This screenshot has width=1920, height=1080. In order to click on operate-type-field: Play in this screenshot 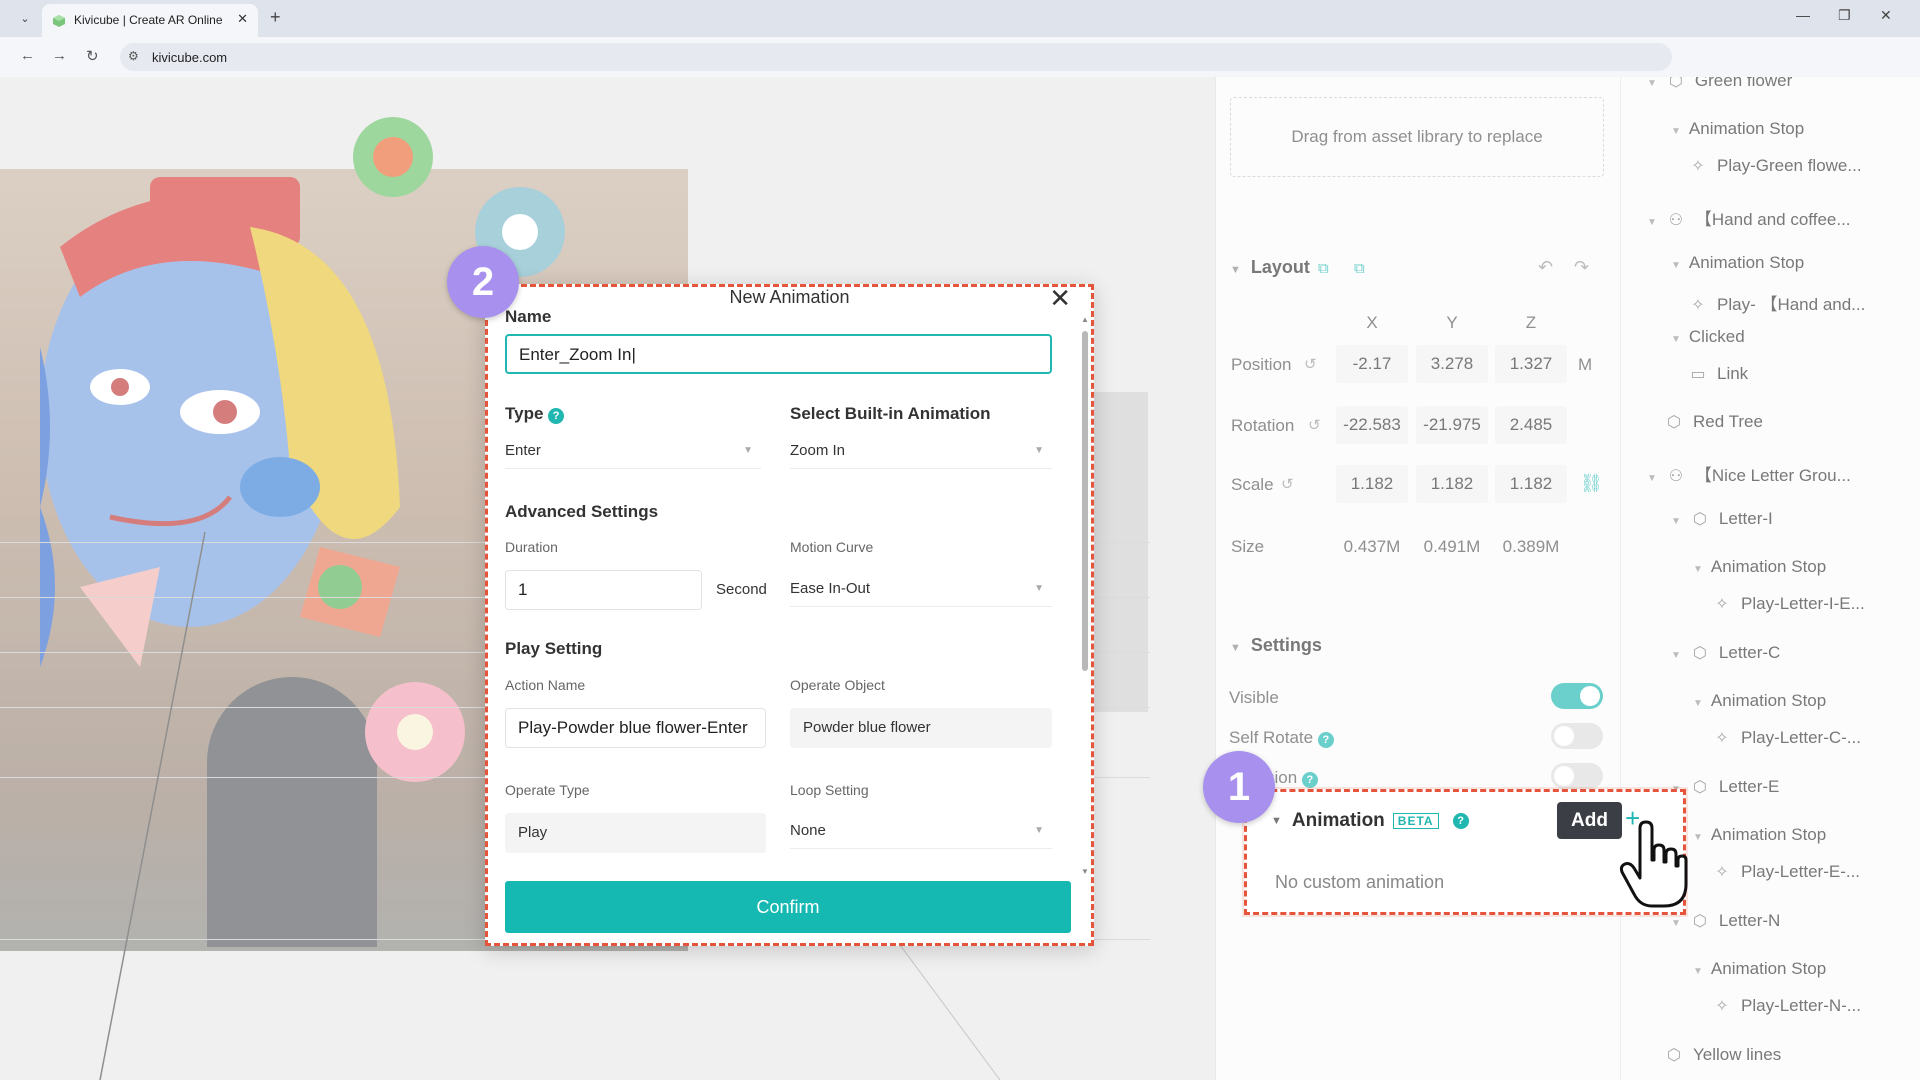, I will do `click(635, 833)`.